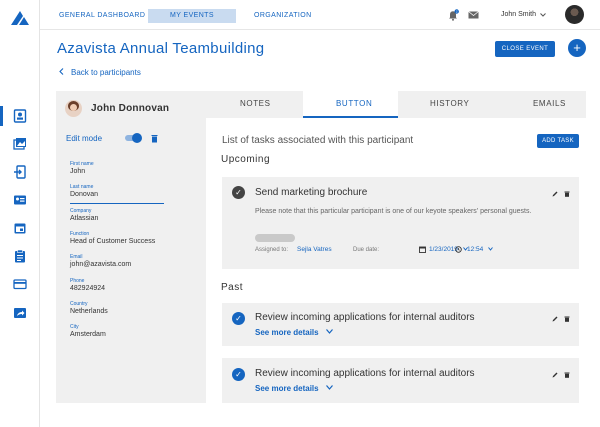 Image resolution: width=600 pixels, height=427 pixels. What do you see at coordinates (20, 144) in the screenshot?
I see `gallery-icon` at bounding box center [20, 144].